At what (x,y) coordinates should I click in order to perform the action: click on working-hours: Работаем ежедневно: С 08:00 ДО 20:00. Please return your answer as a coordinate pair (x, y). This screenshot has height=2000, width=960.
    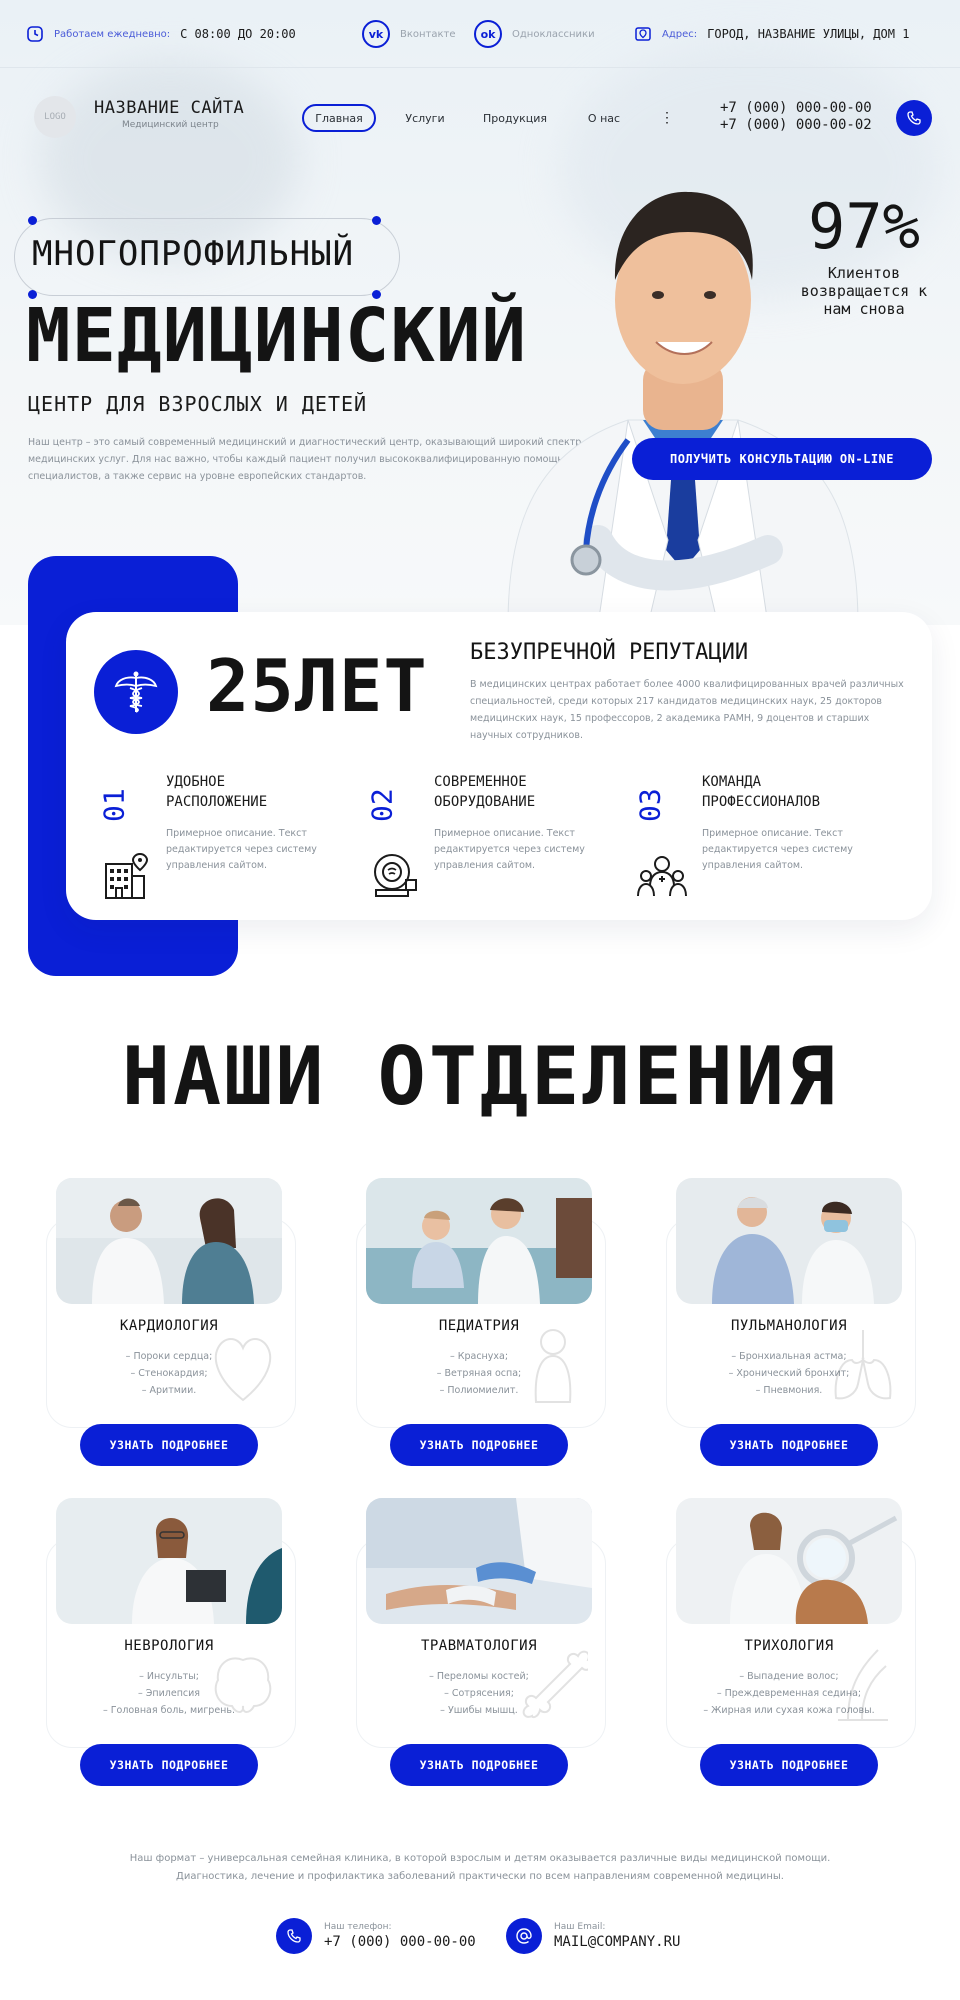
    Looking at the image, I should click on (161, 34).